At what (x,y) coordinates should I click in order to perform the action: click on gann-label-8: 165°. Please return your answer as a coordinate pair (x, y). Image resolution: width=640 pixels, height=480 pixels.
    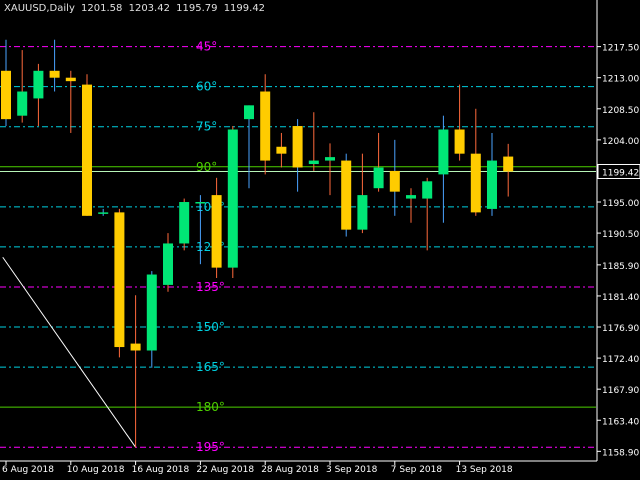
    Looking at the image, I should click on (210, 367).